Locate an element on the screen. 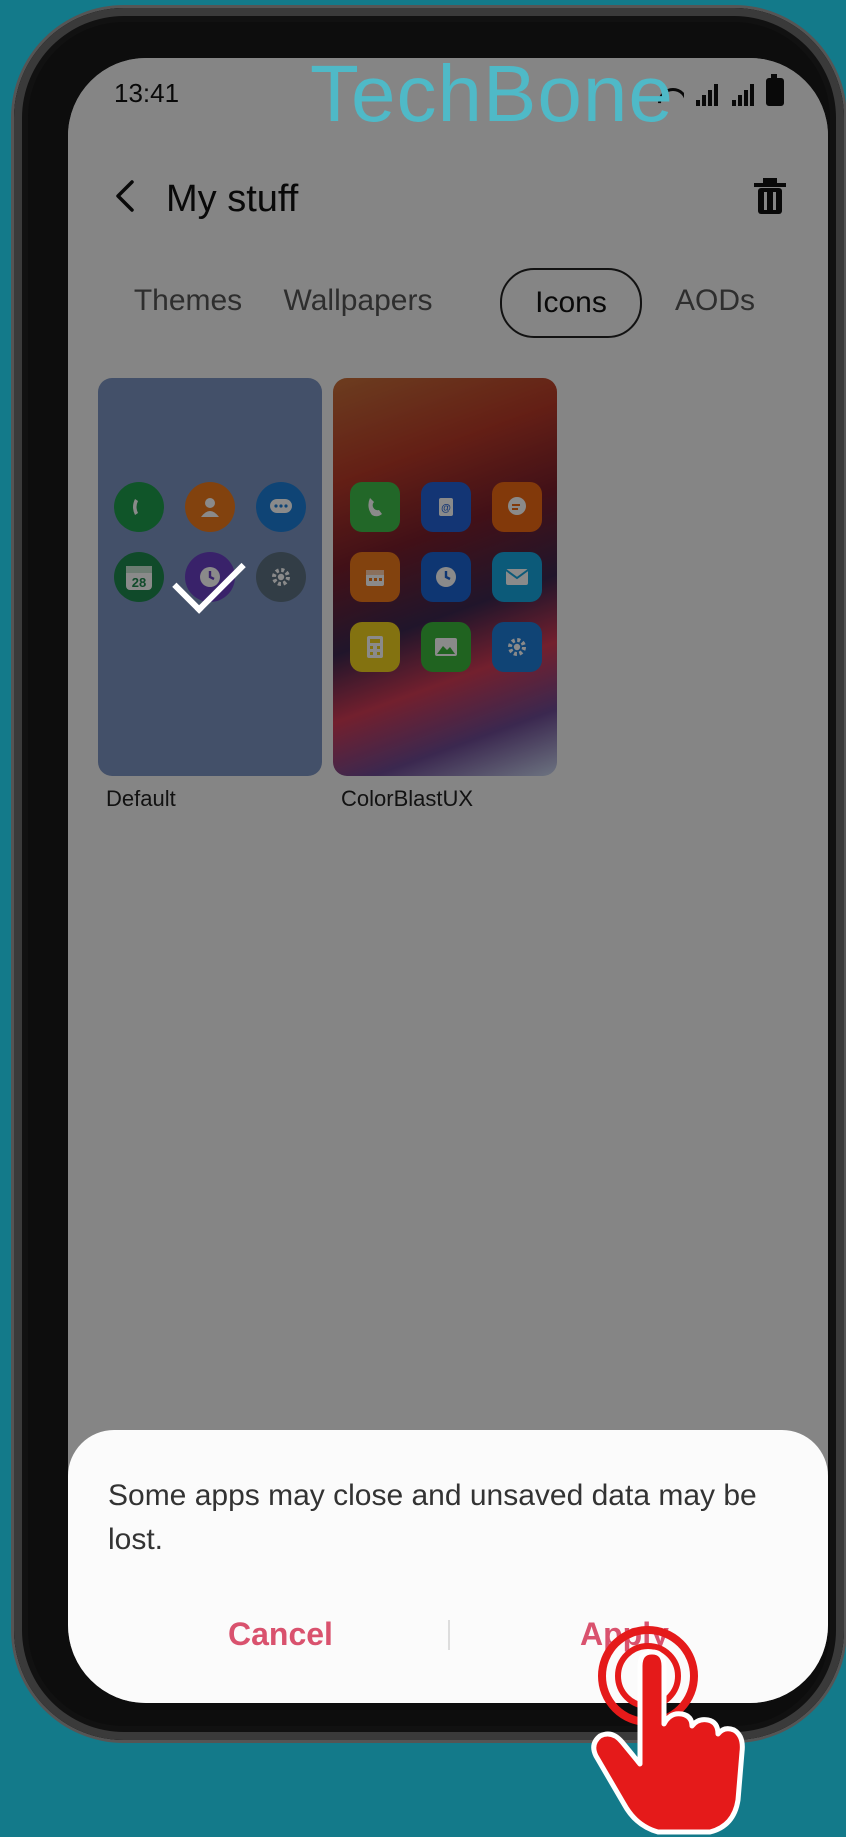 The image size is (846, 1837). dialog-divider is located at coordinates (449, 1635).